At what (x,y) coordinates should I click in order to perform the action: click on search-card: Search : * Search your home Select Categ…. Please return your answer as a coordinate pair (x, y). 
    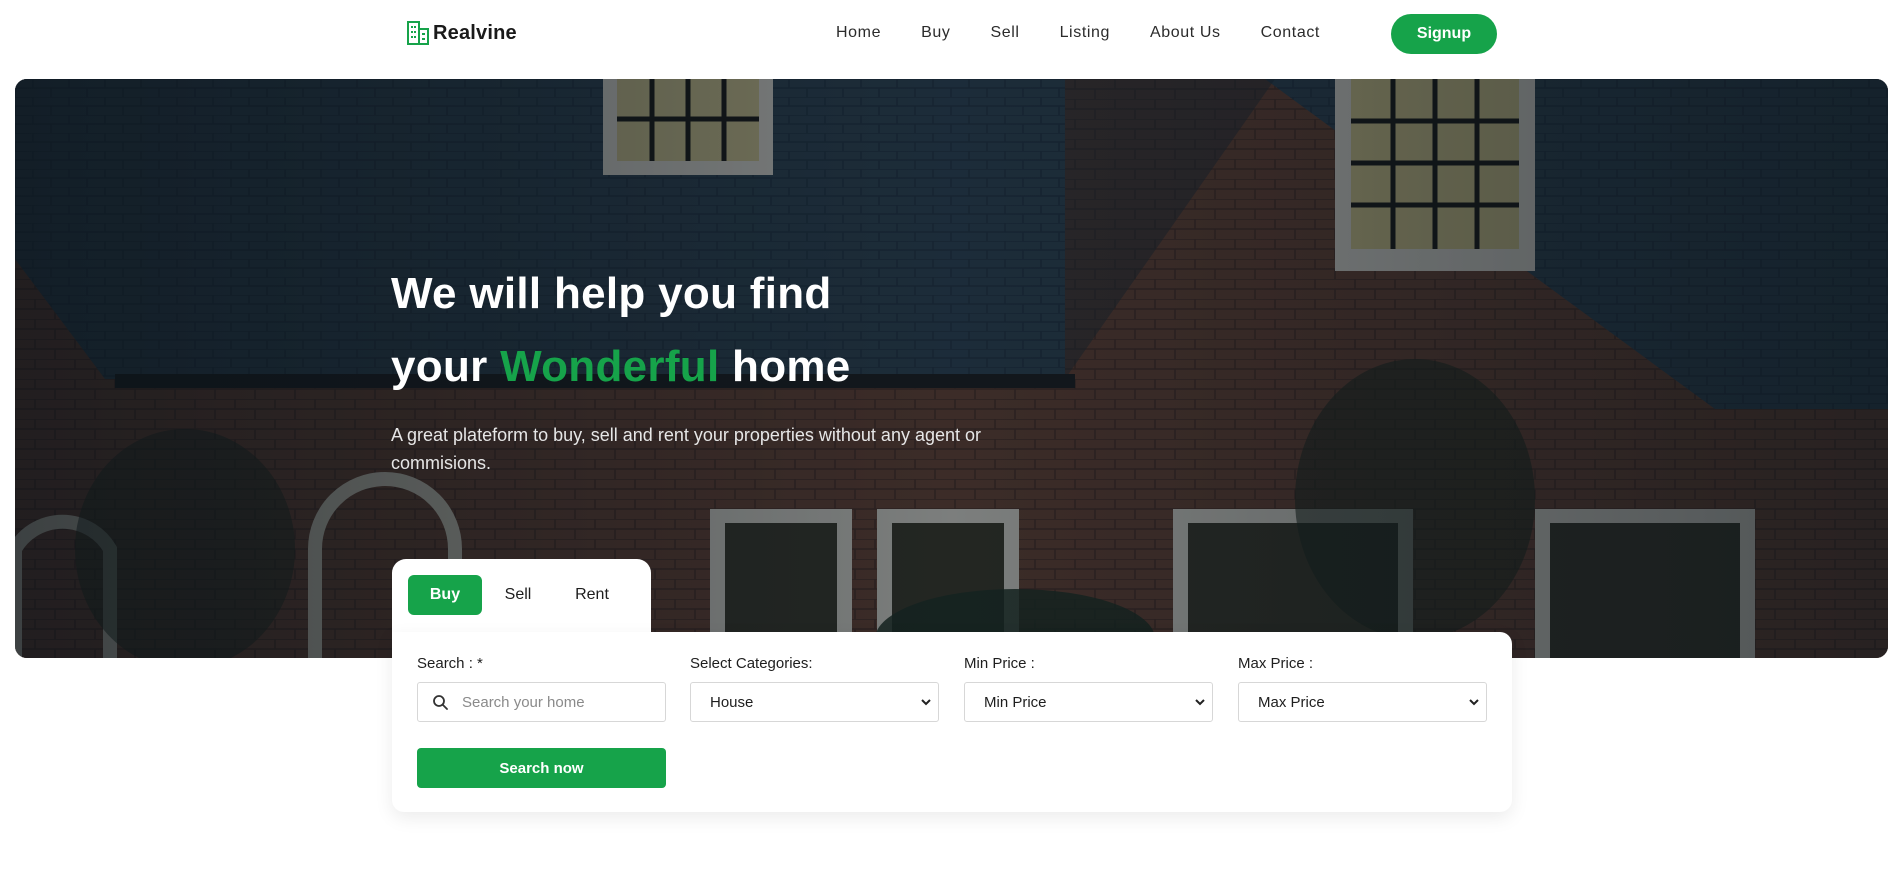
    Looking at the image, I should click on (952, 722).